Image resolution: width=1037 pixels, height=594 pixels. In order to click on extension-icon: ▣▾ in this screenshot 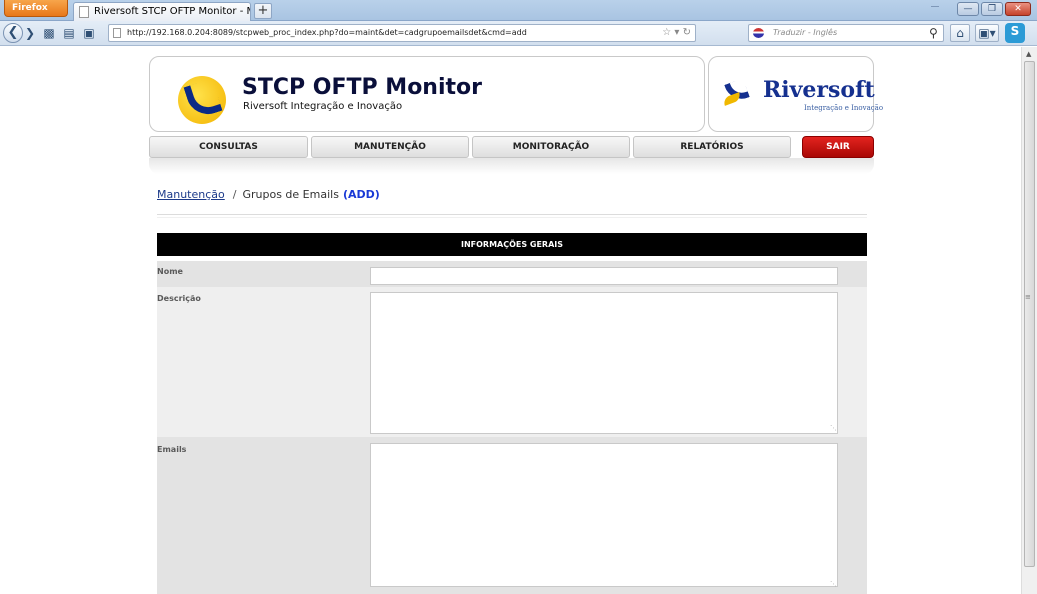, I will do `click(987, 33)`.